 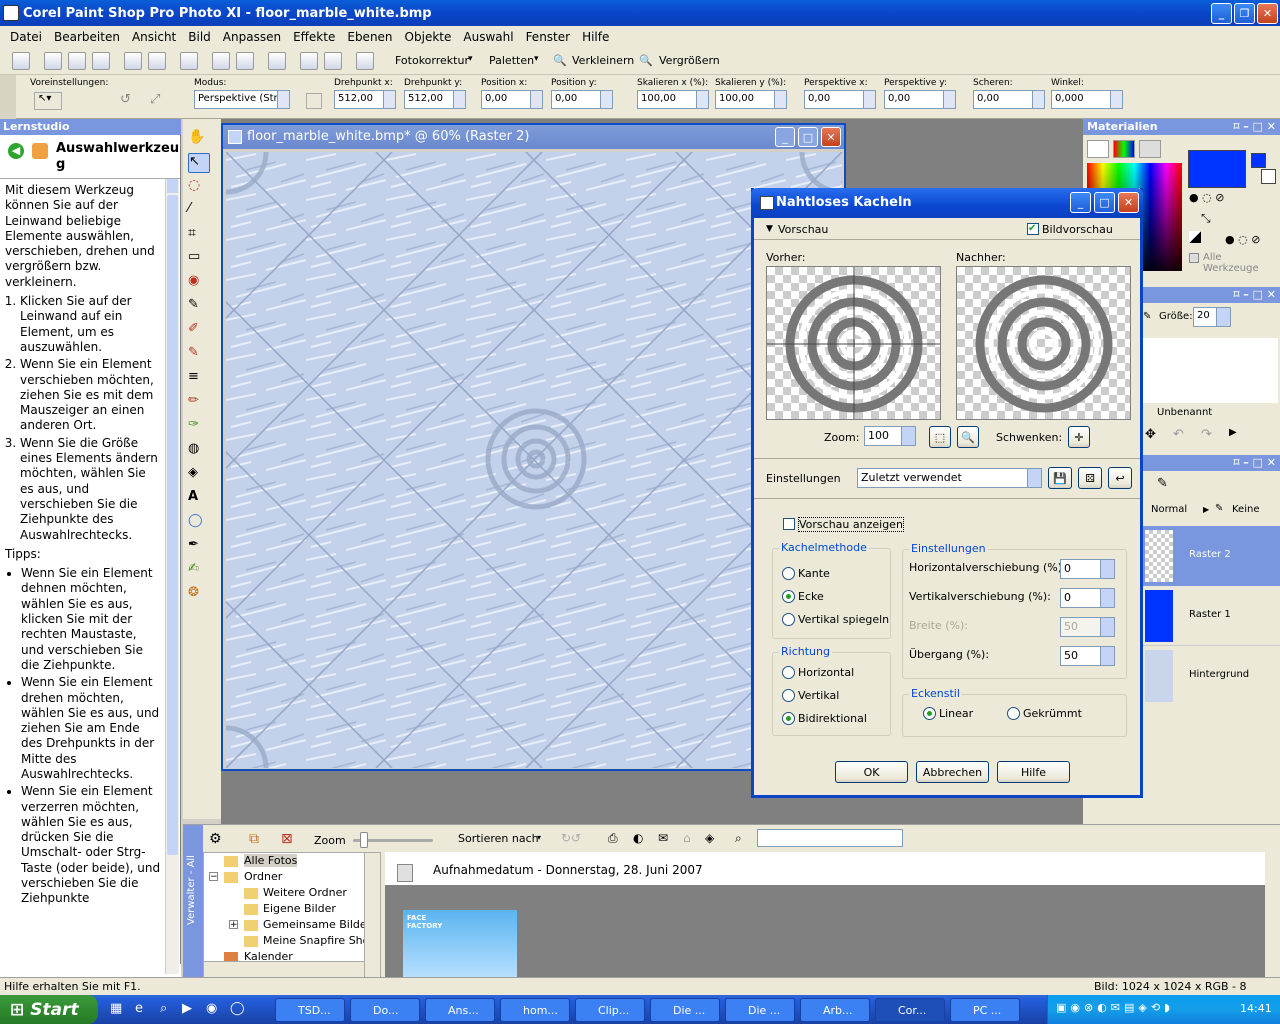 What do you see at coordinates (789, 524) in the screenshot?
I see `show-preview-checkbox` at bounding box center [789, 524].